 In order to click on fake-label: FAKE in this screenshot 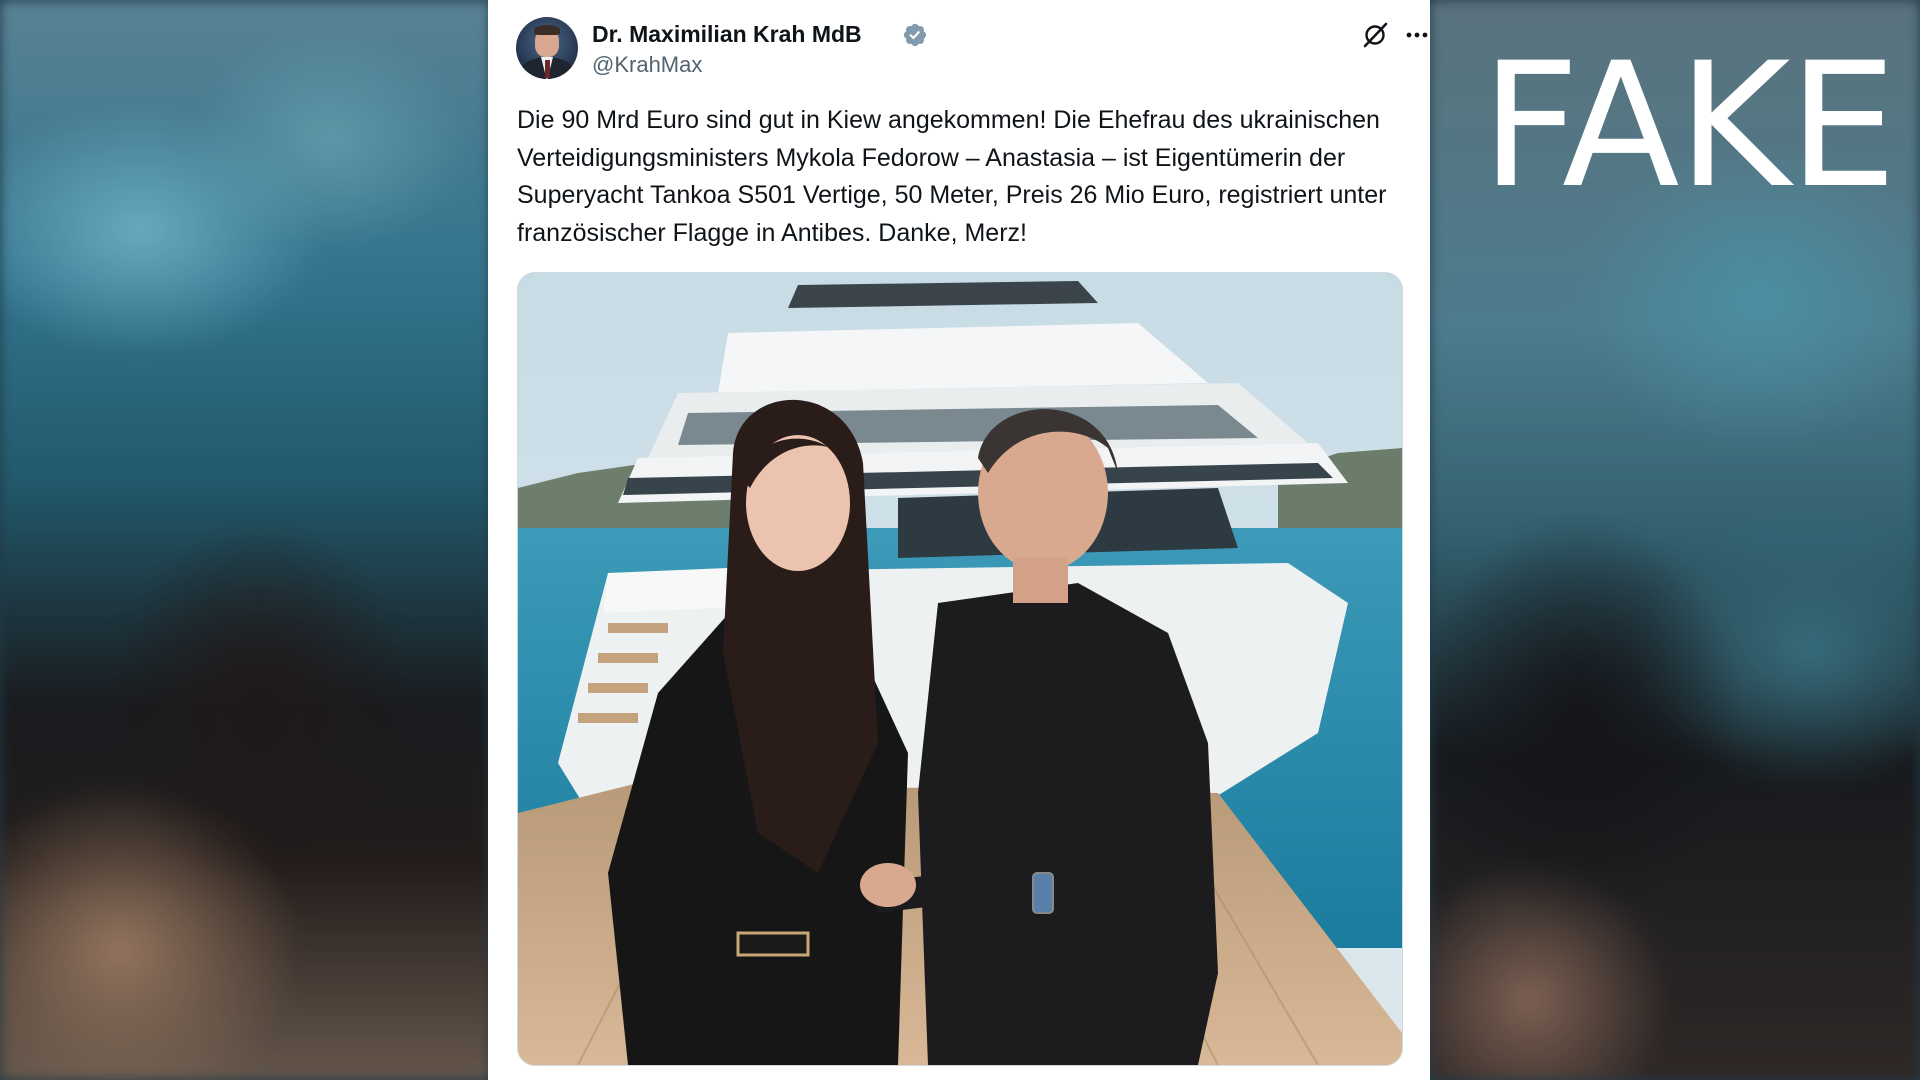, I will do `click(1688, 125)`.